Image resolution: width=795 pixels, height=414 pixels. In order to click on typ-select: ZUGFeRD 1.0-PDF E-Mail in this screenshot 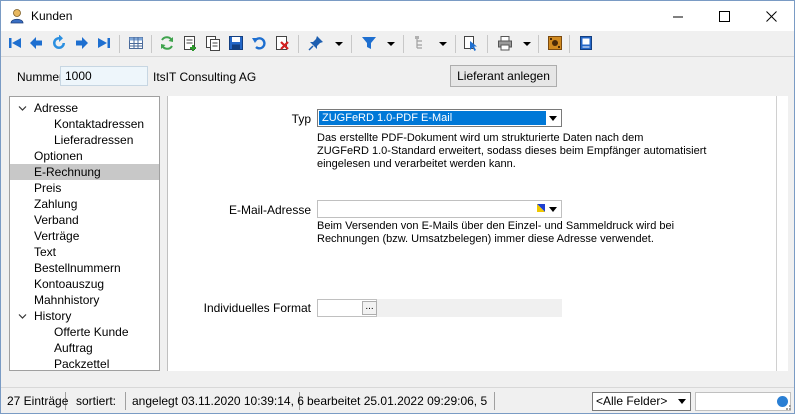, I will do `click(439, 118)`.